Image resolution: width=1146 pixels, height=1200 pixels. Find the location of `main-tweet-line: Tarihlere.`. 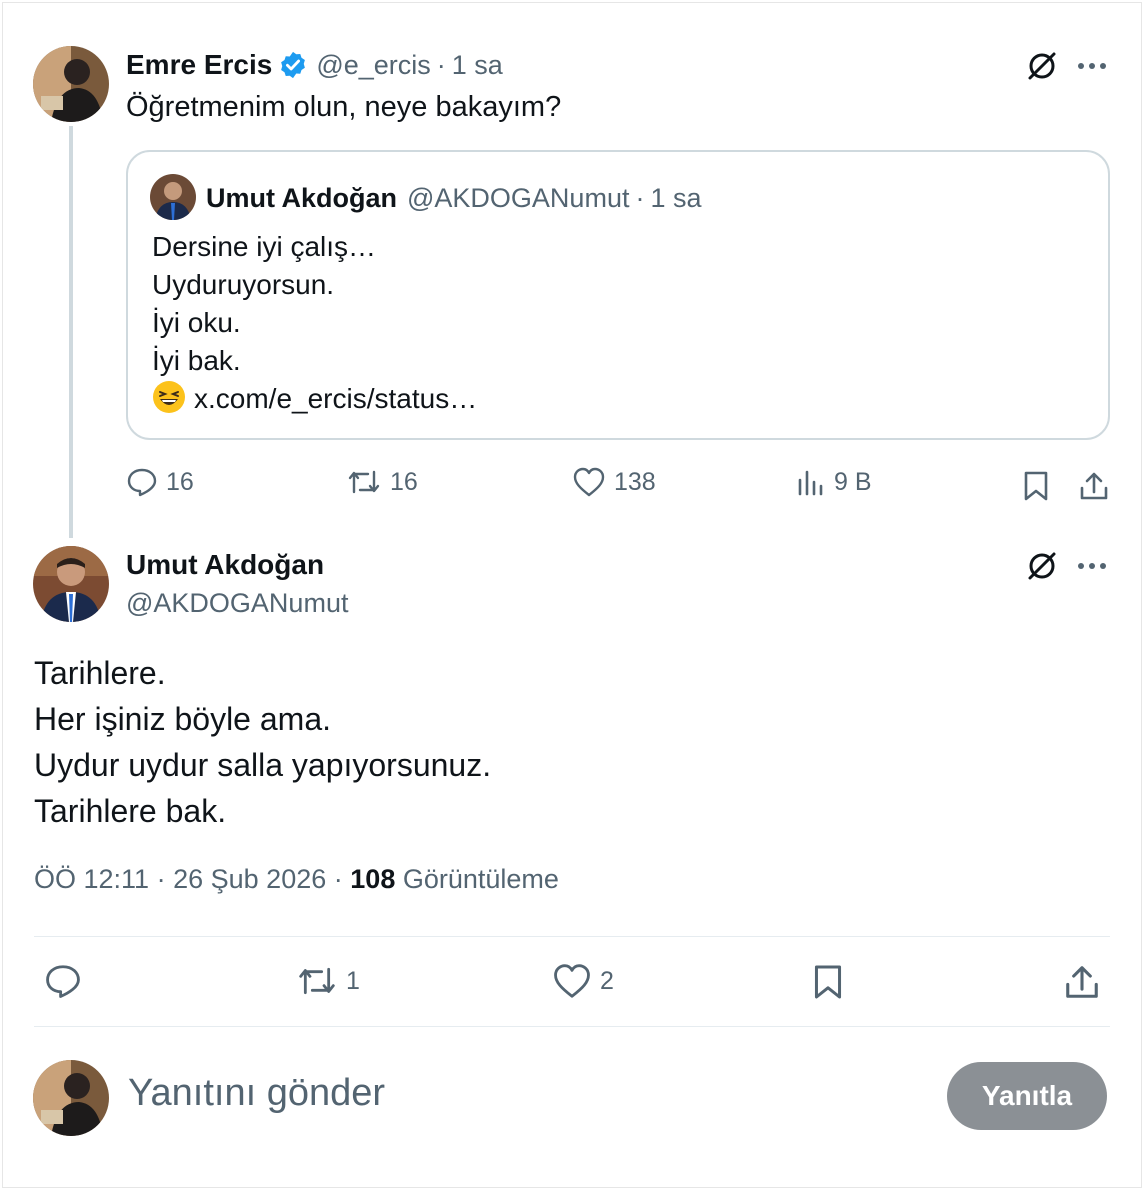

main-tweet-line: Tarihlere. is located at coordinates (100, 673).